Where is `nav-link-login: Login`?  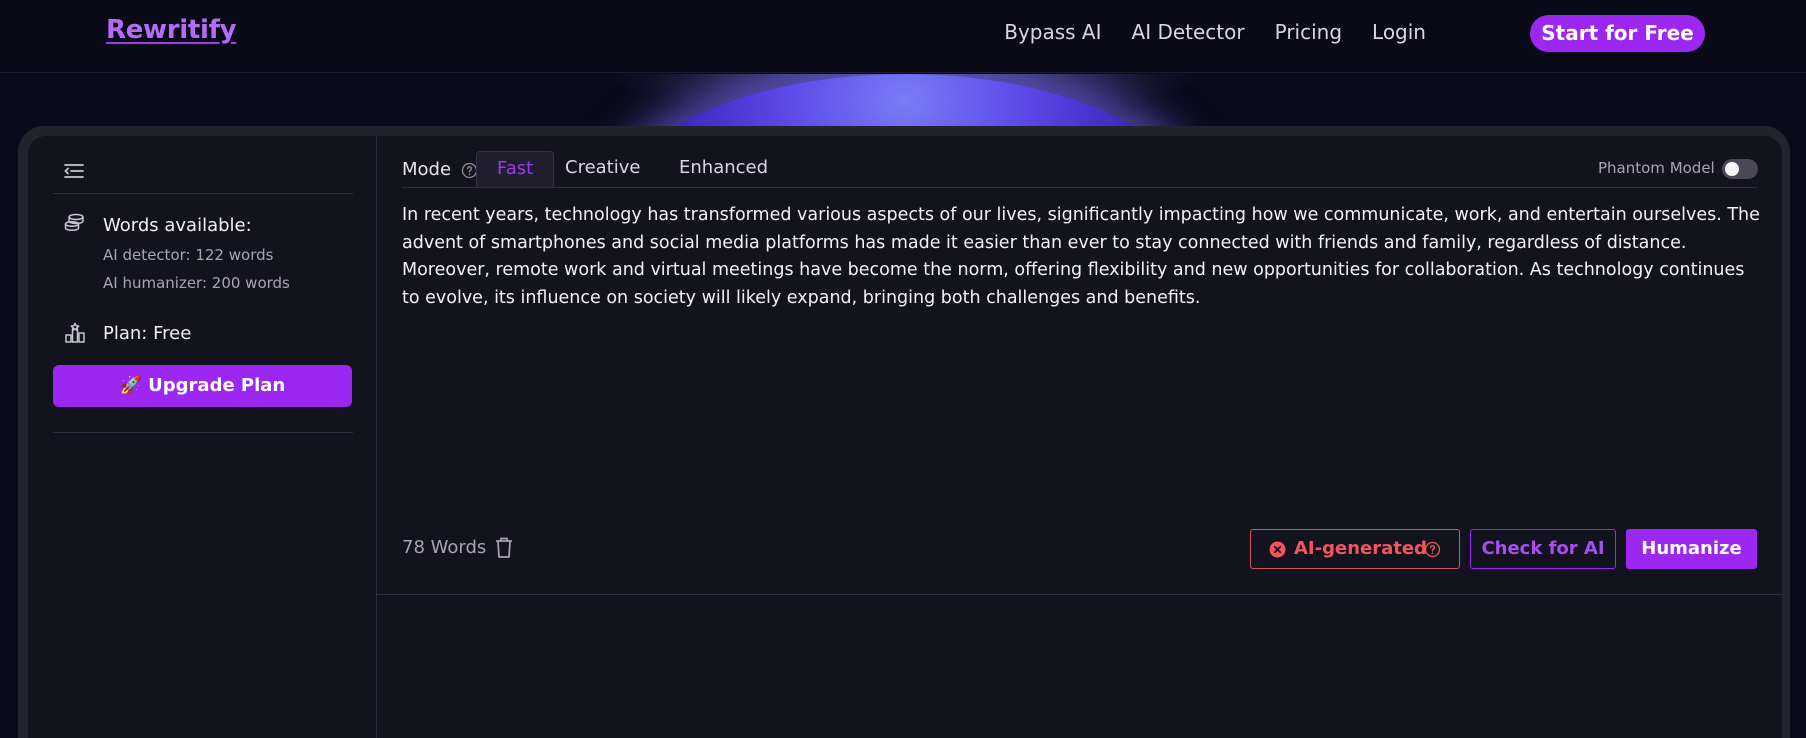
nav-link-login: Login is located at coordinates (1399, 32).